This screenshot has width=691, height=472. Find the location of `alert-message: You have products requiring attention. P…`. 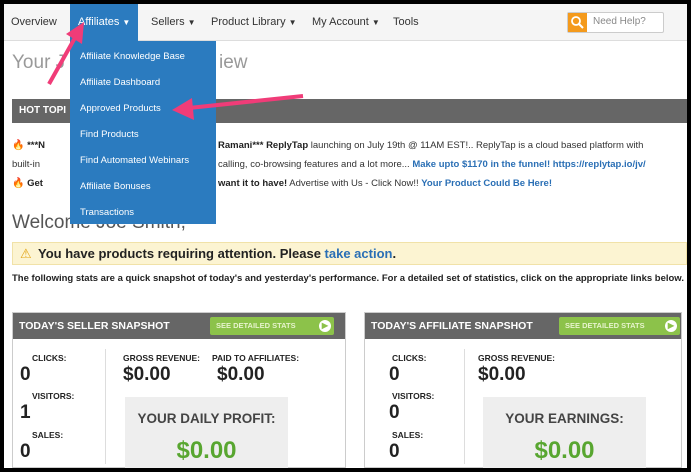

alert-message: You have products requiring attention. P… is located at coordinates (179, 253).